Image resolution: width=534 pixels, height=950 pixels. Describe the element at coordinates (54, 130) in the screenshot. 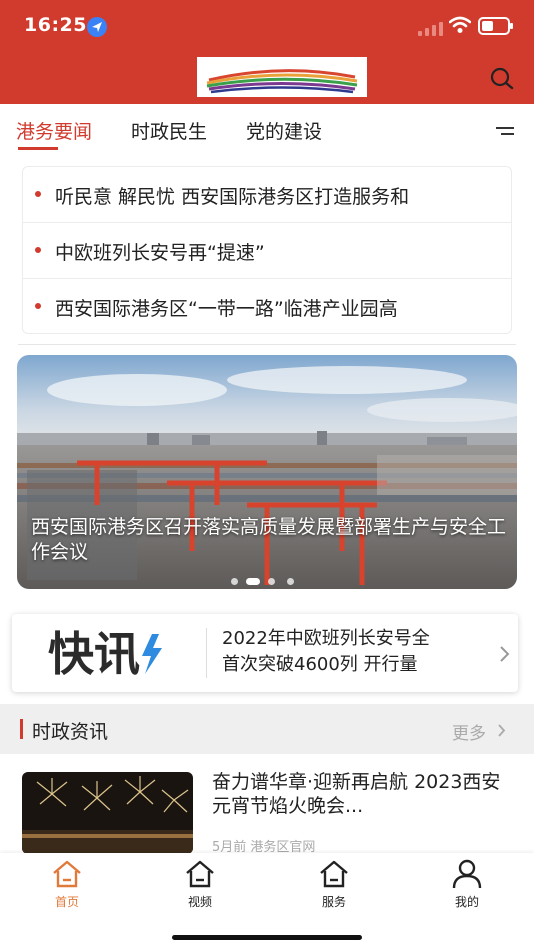

I see `tab-port-news: 港务要闻` at that location.